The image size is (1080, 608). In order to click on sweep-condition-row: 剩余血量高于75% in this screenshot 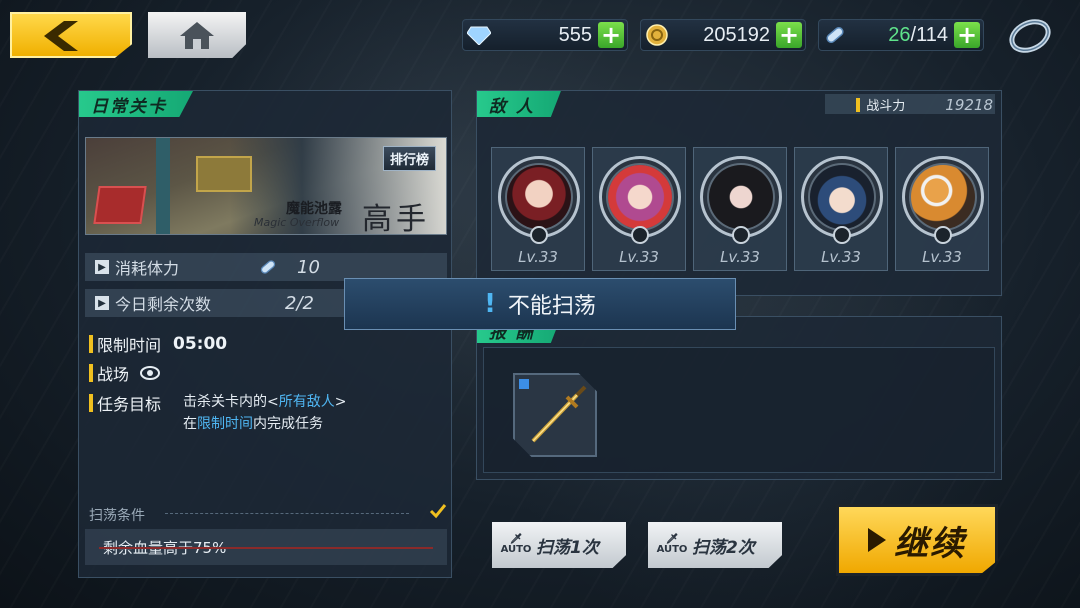, I will do `click(266, 547)`.